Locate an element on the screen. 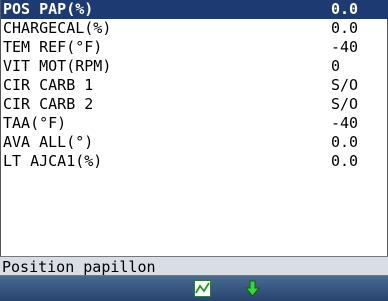 This screenshot has height=301, width=388. pid-label: TEM REF(°F) is located at coordinates (53, 47).